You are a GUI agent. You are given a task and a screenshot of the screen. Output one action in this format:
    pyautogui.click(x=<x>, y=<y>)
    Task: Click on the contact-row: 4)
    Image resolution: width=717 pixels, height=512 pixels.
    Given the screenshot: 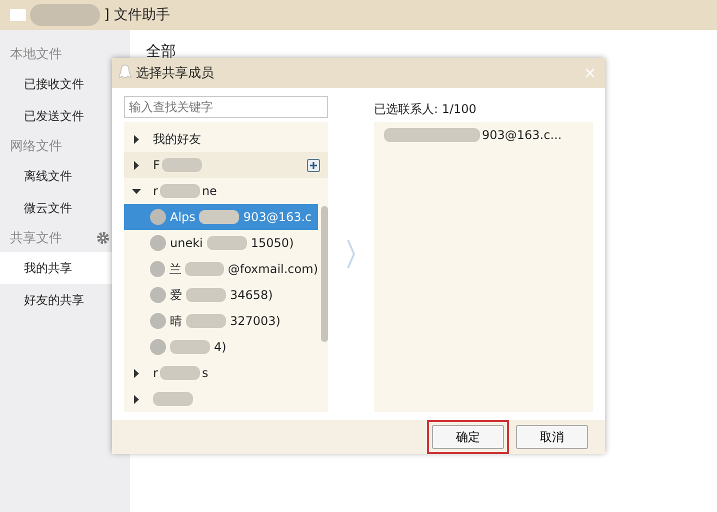 What is the action you would take?
    pyautogui.click(x=221, y=347)
    